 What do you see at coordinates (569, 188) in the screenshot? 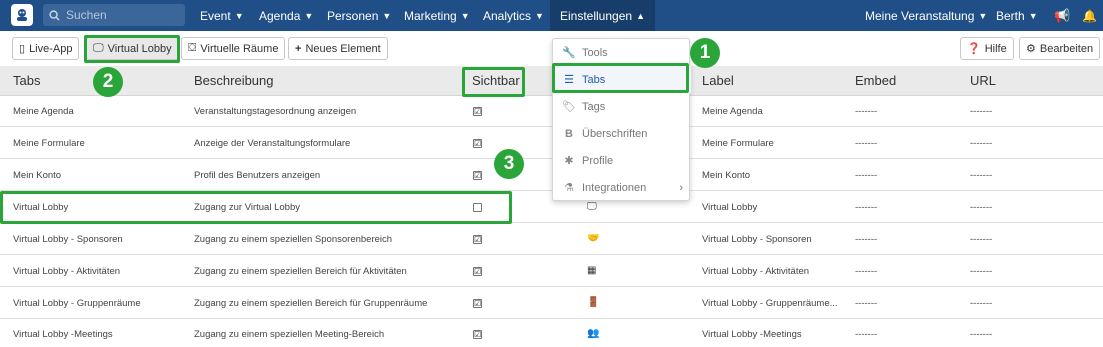
I see `flask-icon: ⚗` at bounding box center [569, 188].